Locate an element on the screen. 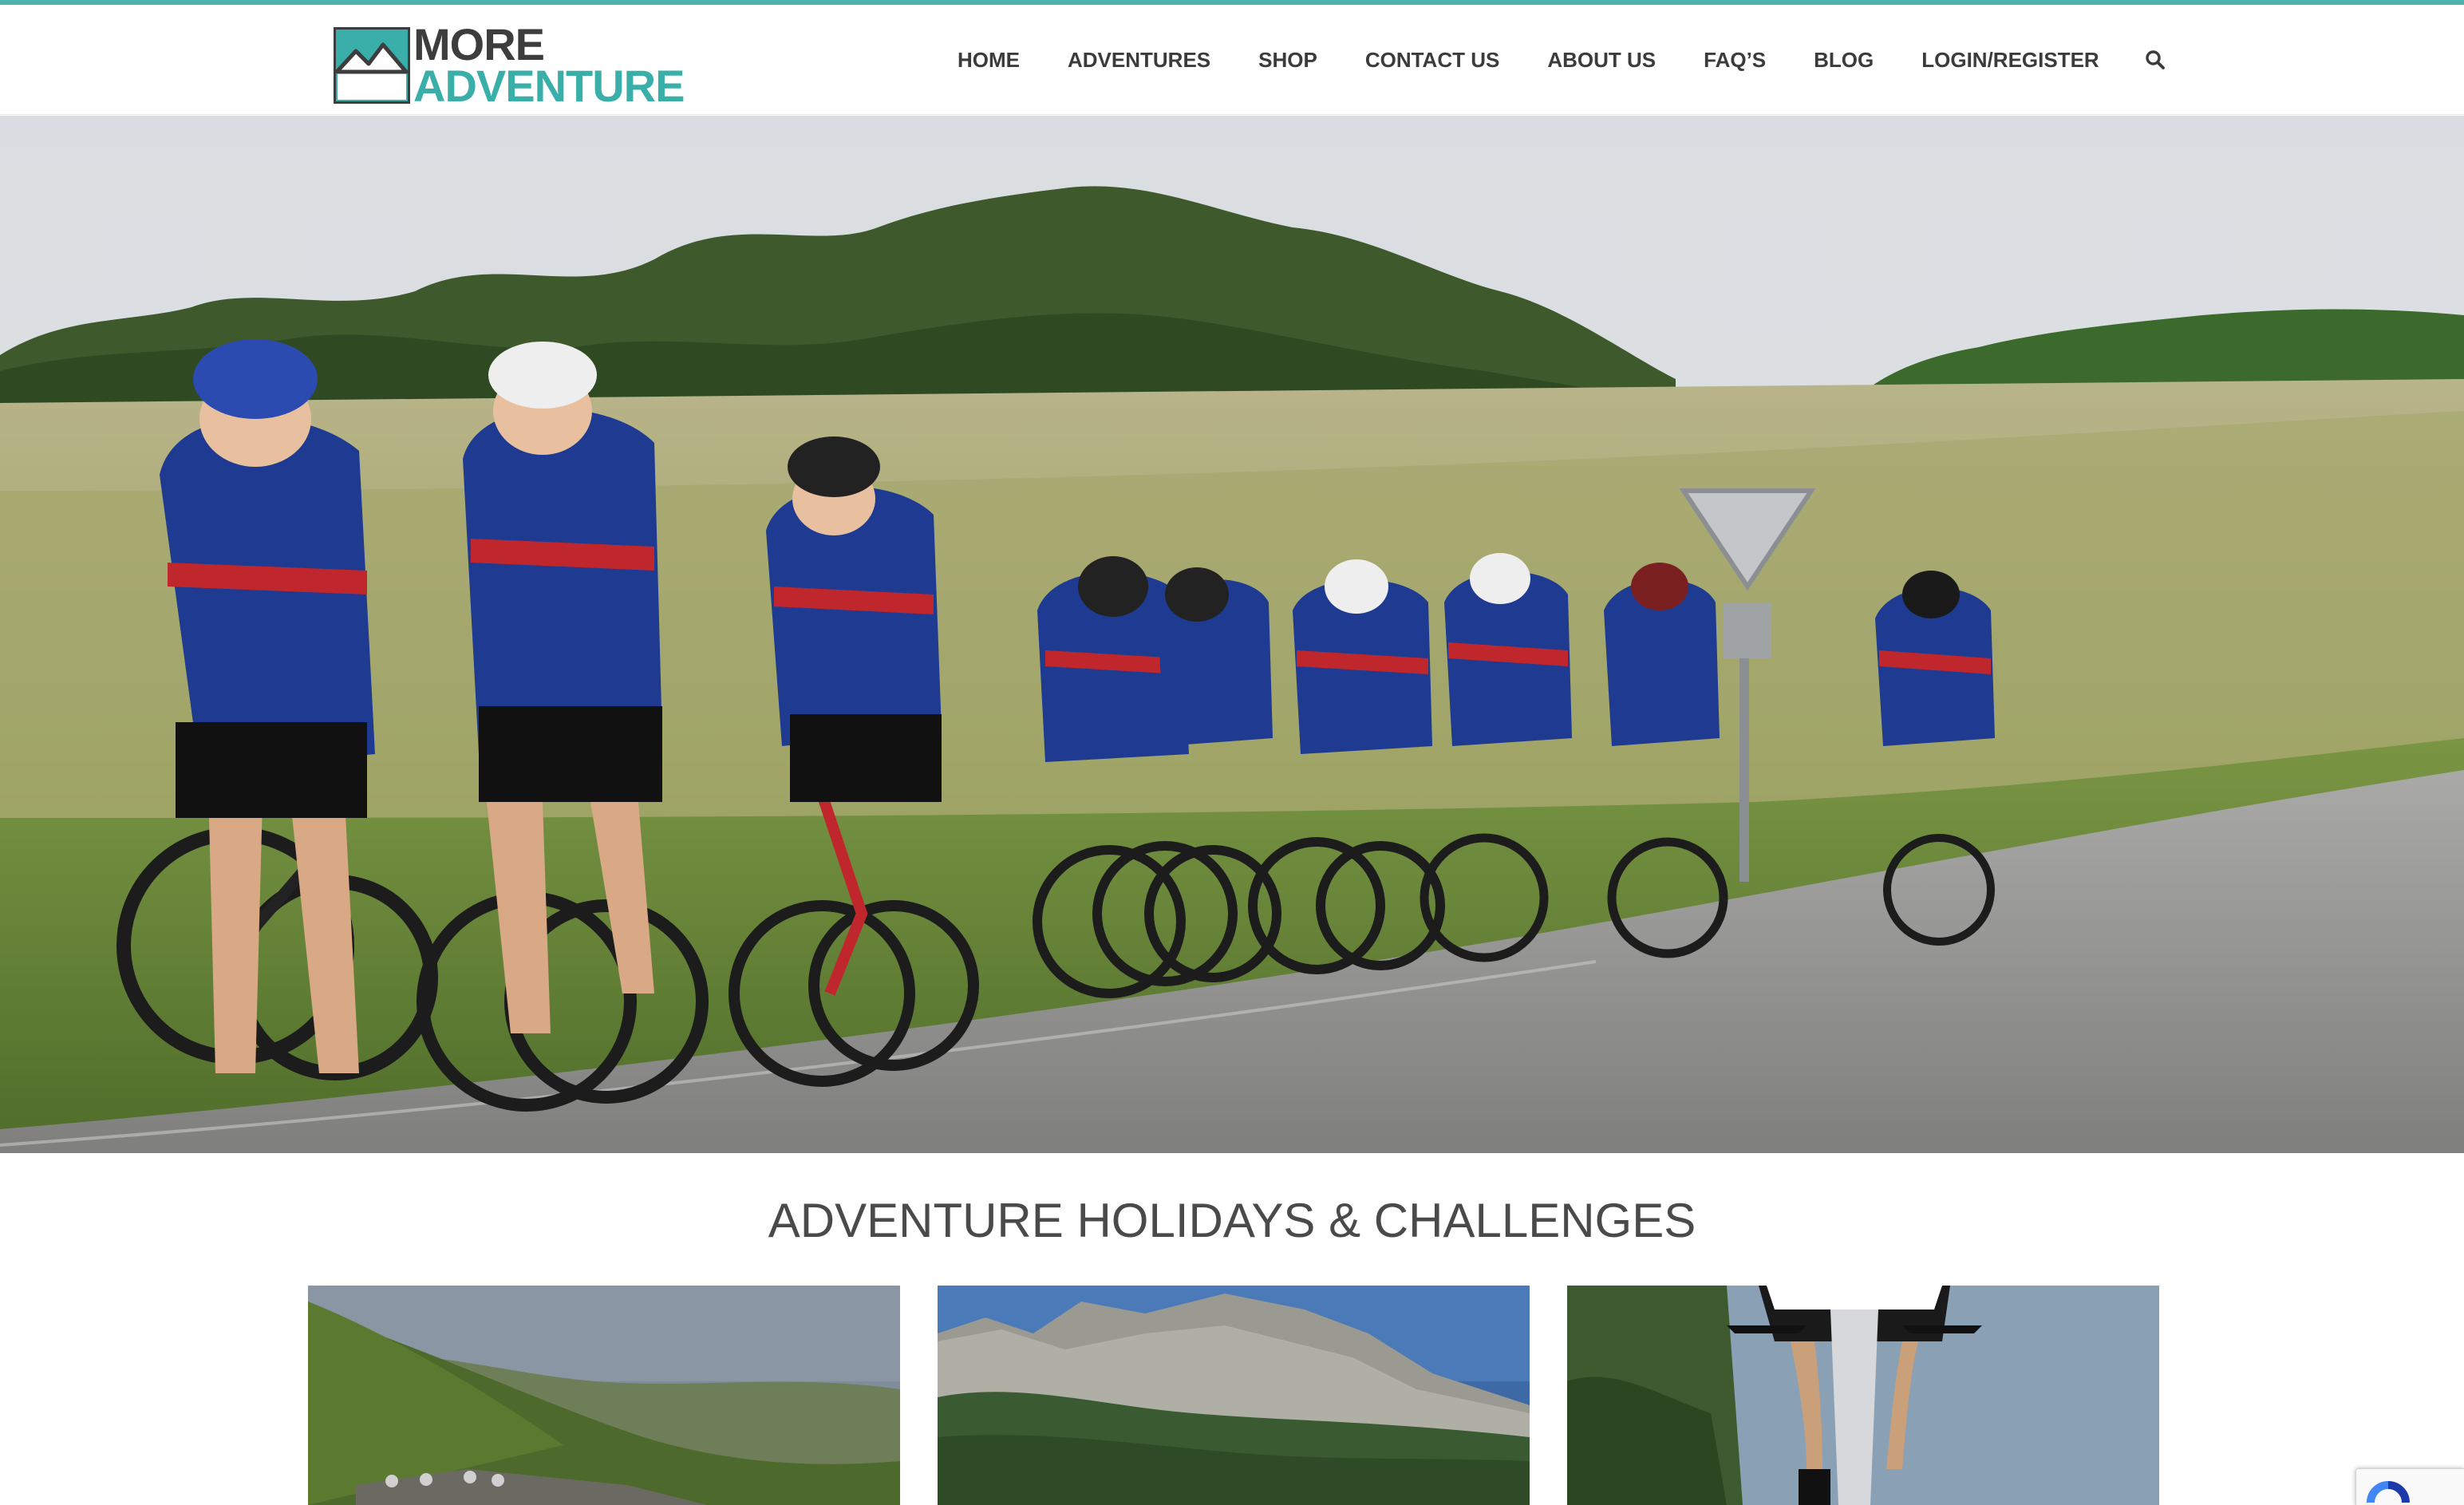 This screenshot has width=2464, height=1505. nav-faqs: FAQ’S is located at coordinates (1735, 60).